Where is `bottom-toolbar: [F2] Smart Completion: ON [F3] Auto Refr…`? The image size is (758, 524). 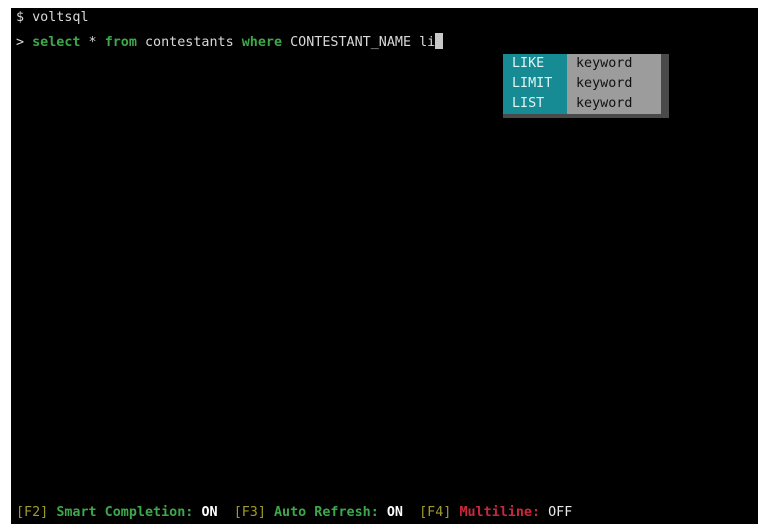
bottom-toolbar: [F2] Smart Completion: ON [F3] Auto Refr… is located at coordinates (384, 512).